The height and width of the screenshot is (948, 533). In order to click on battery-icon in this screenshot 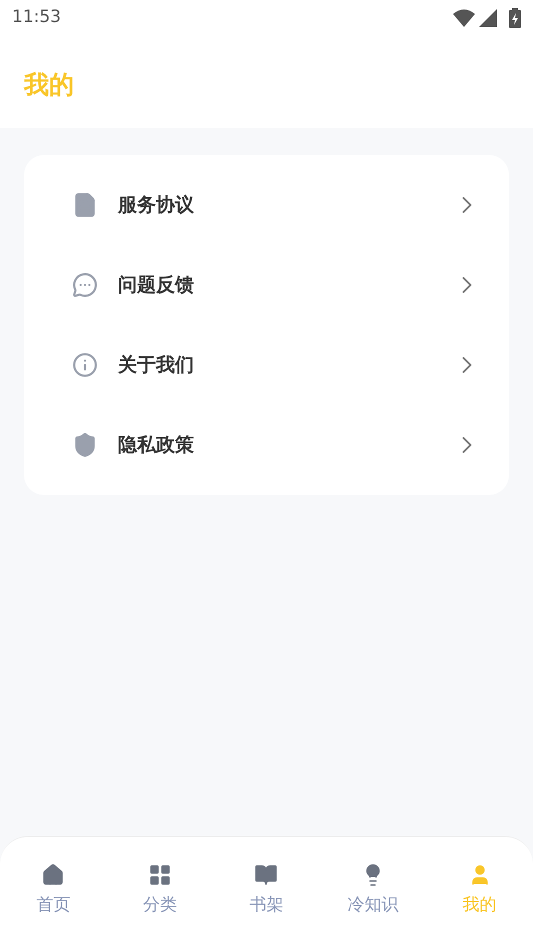, I will do `click(515, 18)`.